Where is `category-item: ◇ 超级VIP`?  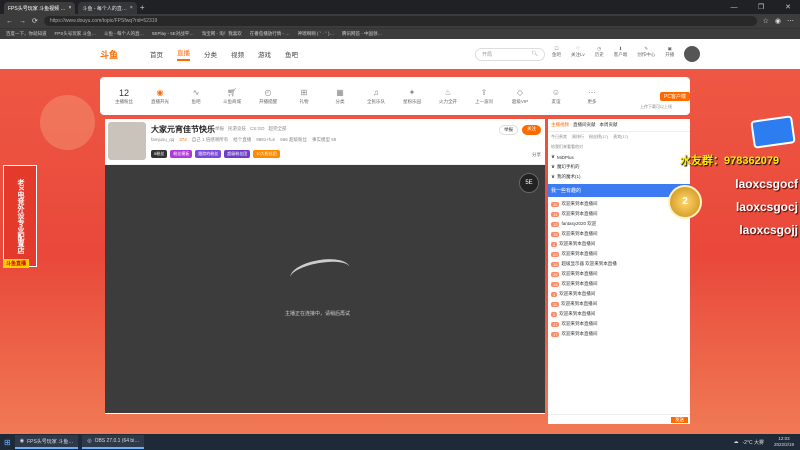 category-item: ◇ 超级VIP is located at coordinates (520, 96).